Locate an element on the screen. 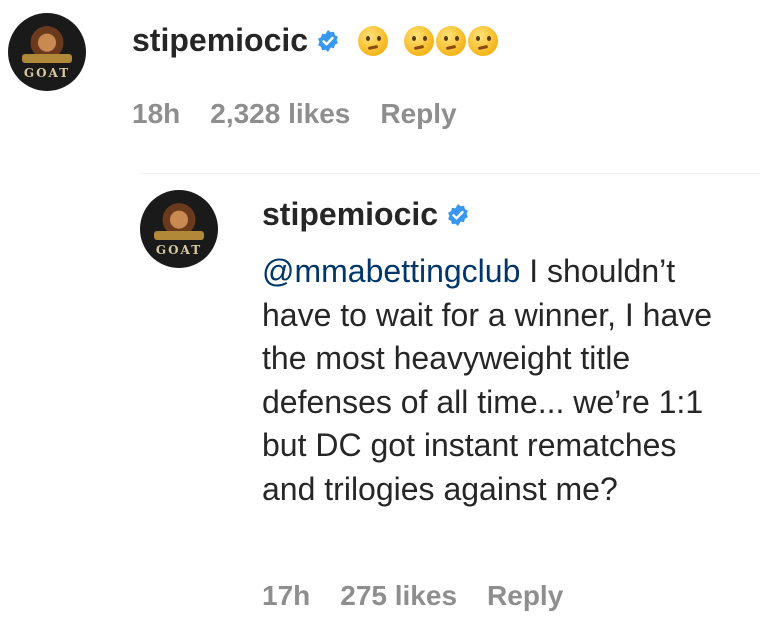 The height and width of the screenshot is (622, 775). comment-header: stipemiocic is located at coordinates (316, 40).